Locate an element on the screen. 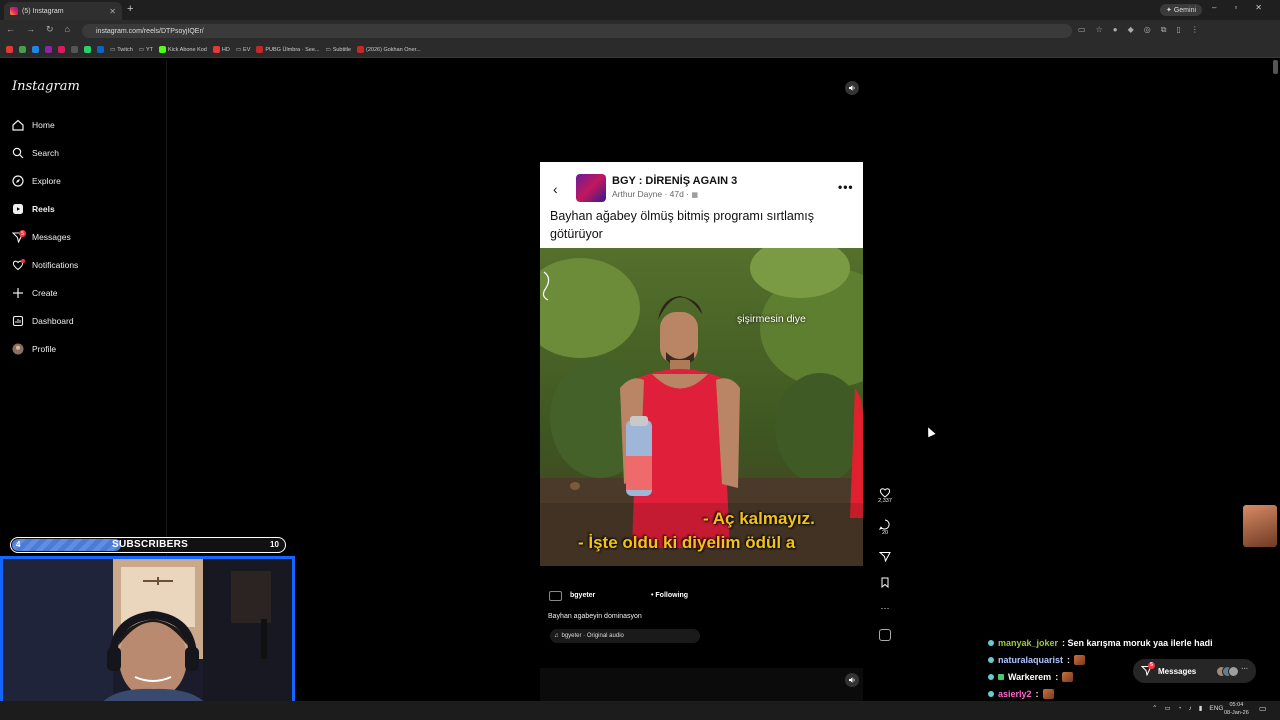 This screenshot has height=720, width=1280. heart-icon is located at coordinates (18, 265).